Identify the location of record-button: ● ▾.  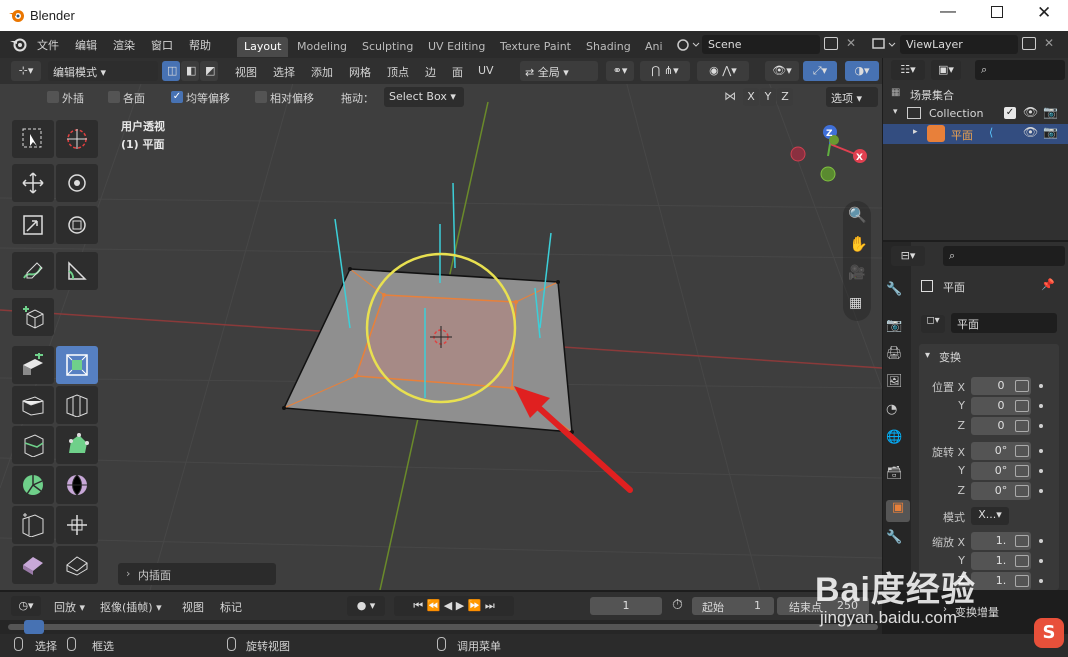
(366, 606).